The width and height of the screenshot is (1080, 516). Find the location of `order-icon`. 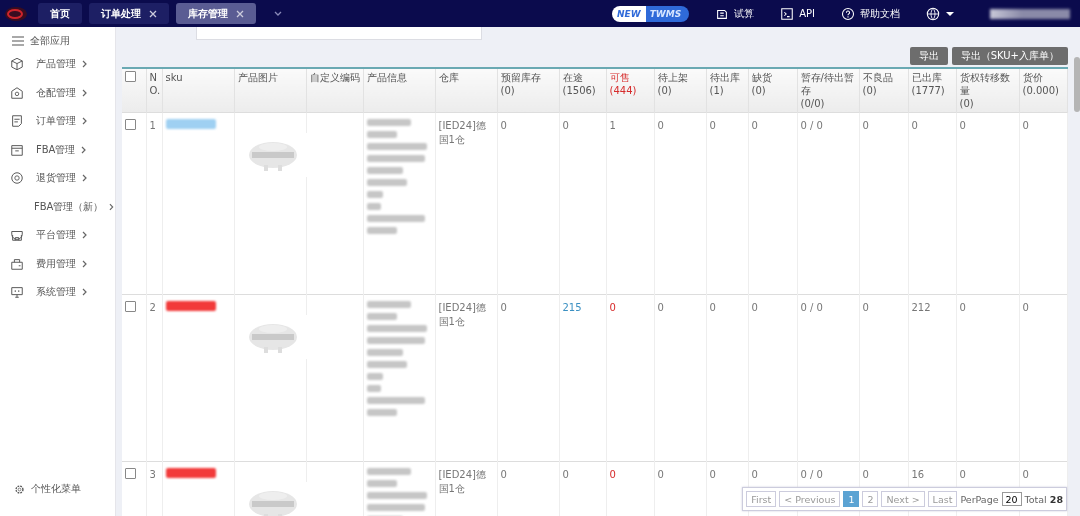

order-icon is located at coordinates (17, 121).